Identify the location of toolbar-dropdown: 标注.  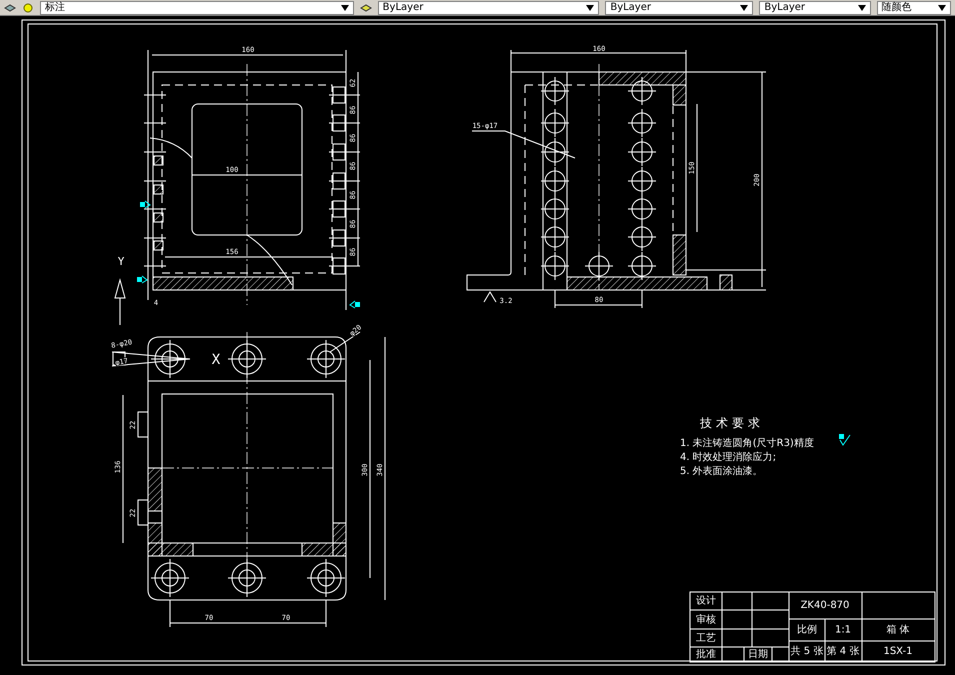
(197, 7).